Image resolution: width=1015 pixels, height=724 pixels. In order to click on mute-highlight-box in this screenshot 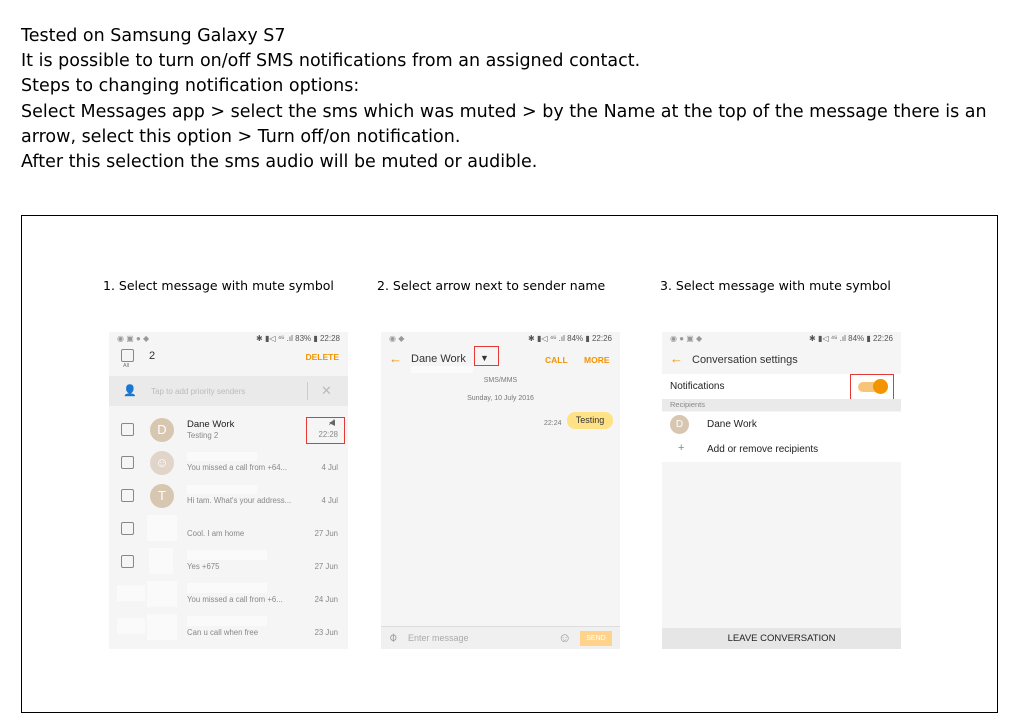, I will do `click(325, 430)`.